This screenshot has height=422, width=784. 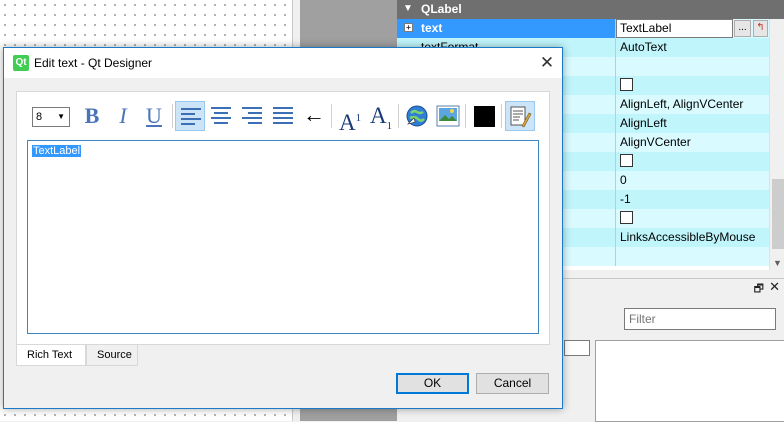 What do you see at coordinates (692, 199) in the screenshot?
I see `property-value: -1` at bounding box center [692, 199].